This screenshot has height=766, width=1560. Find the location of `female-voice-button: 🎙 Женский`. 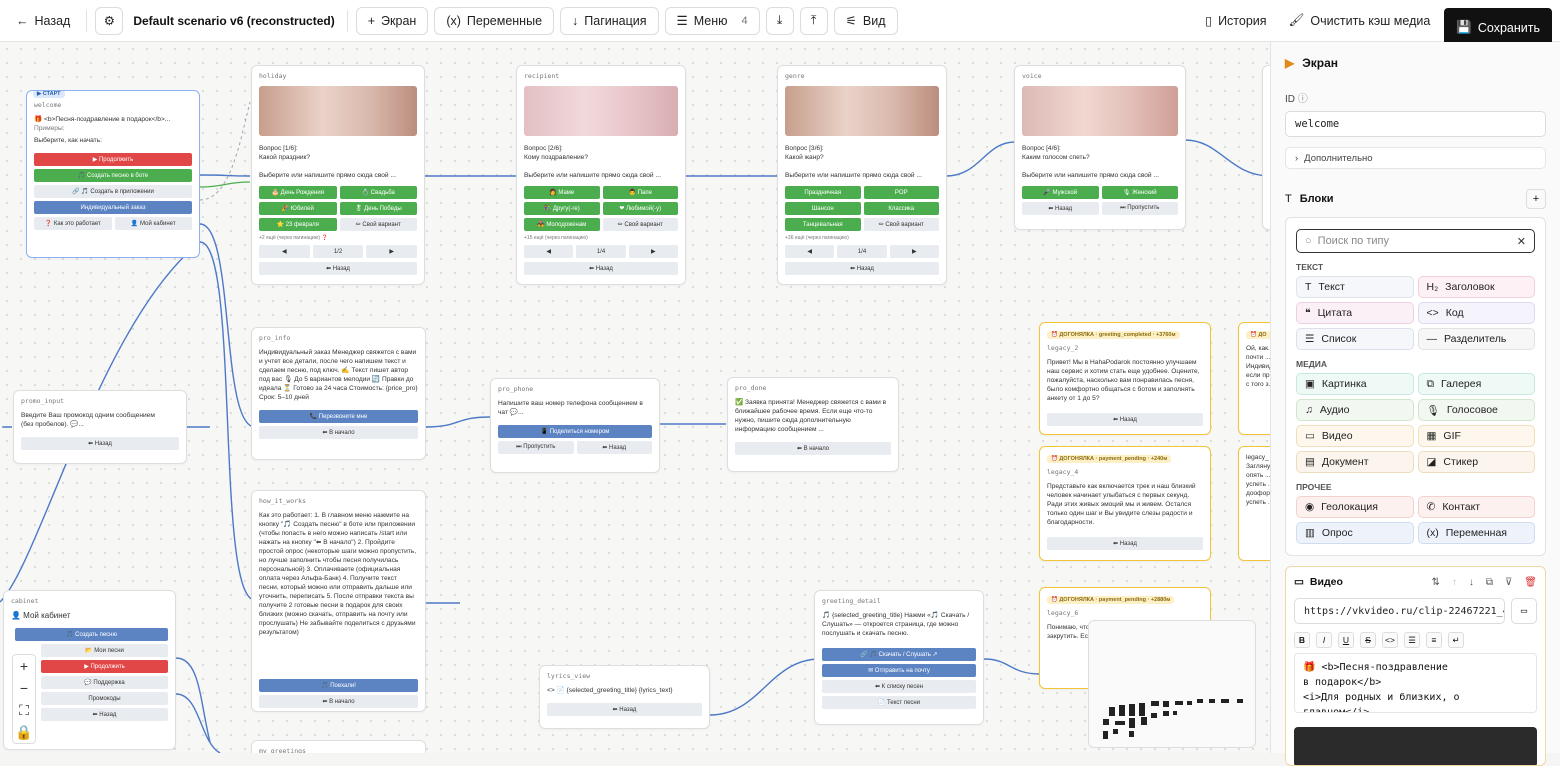

female-voice-button: 🎙 Женский is located at coordinates (1139, 192).